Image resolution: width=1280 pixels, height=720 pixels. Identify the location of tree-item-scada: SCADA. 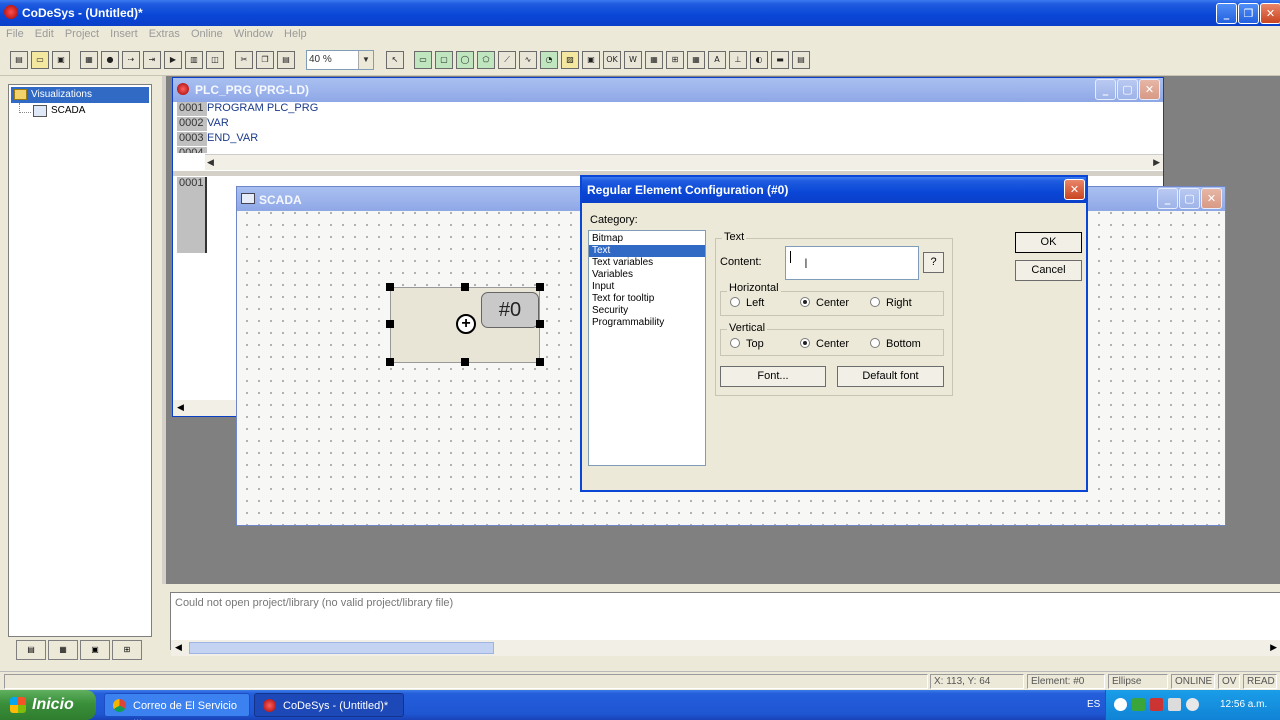
(58, 111).